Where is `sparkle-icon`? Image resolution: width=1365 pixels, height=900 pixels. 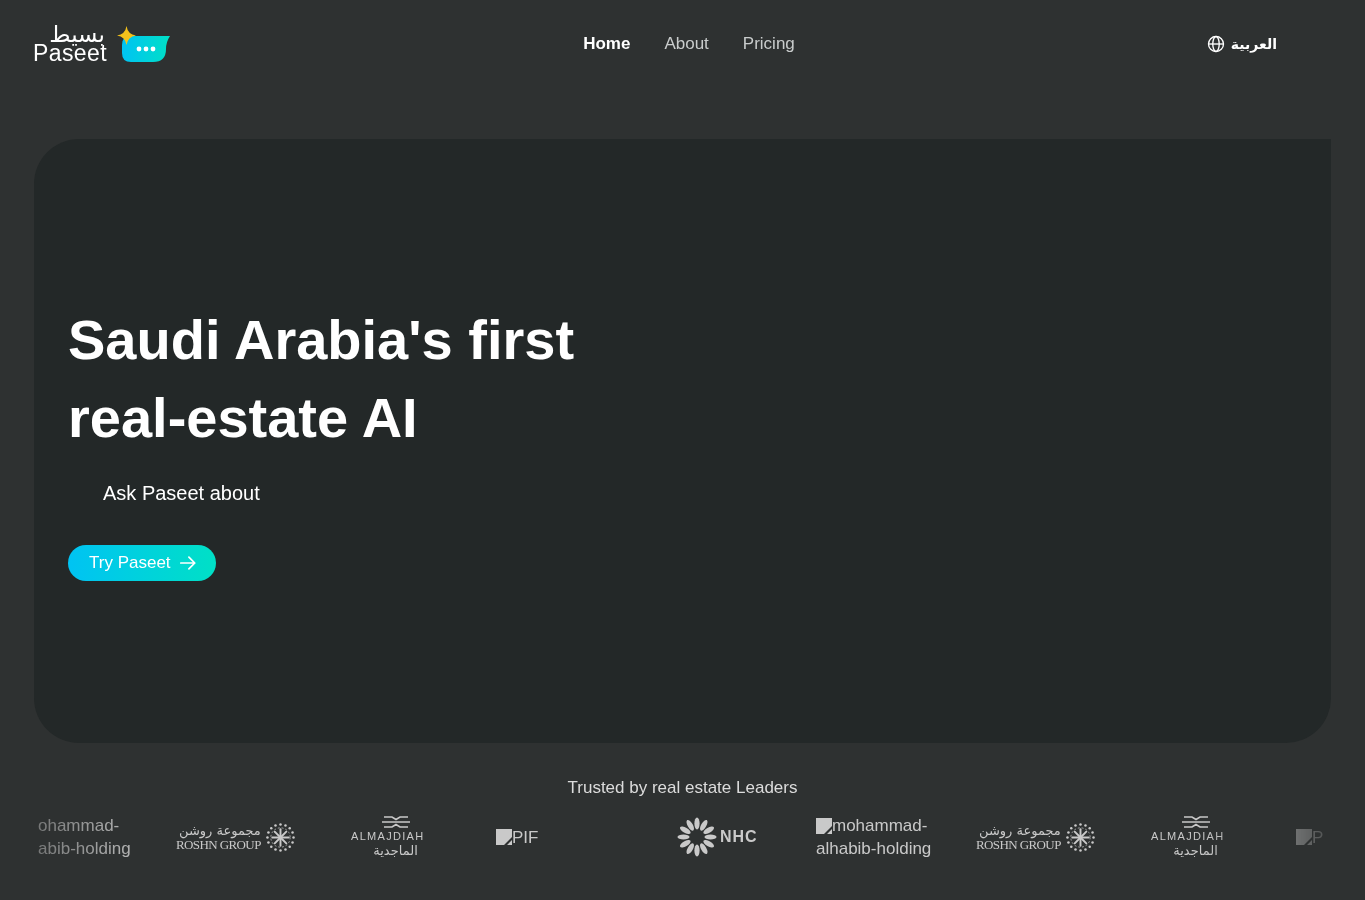
sparkle-icon is located at coordinates (126, 35).